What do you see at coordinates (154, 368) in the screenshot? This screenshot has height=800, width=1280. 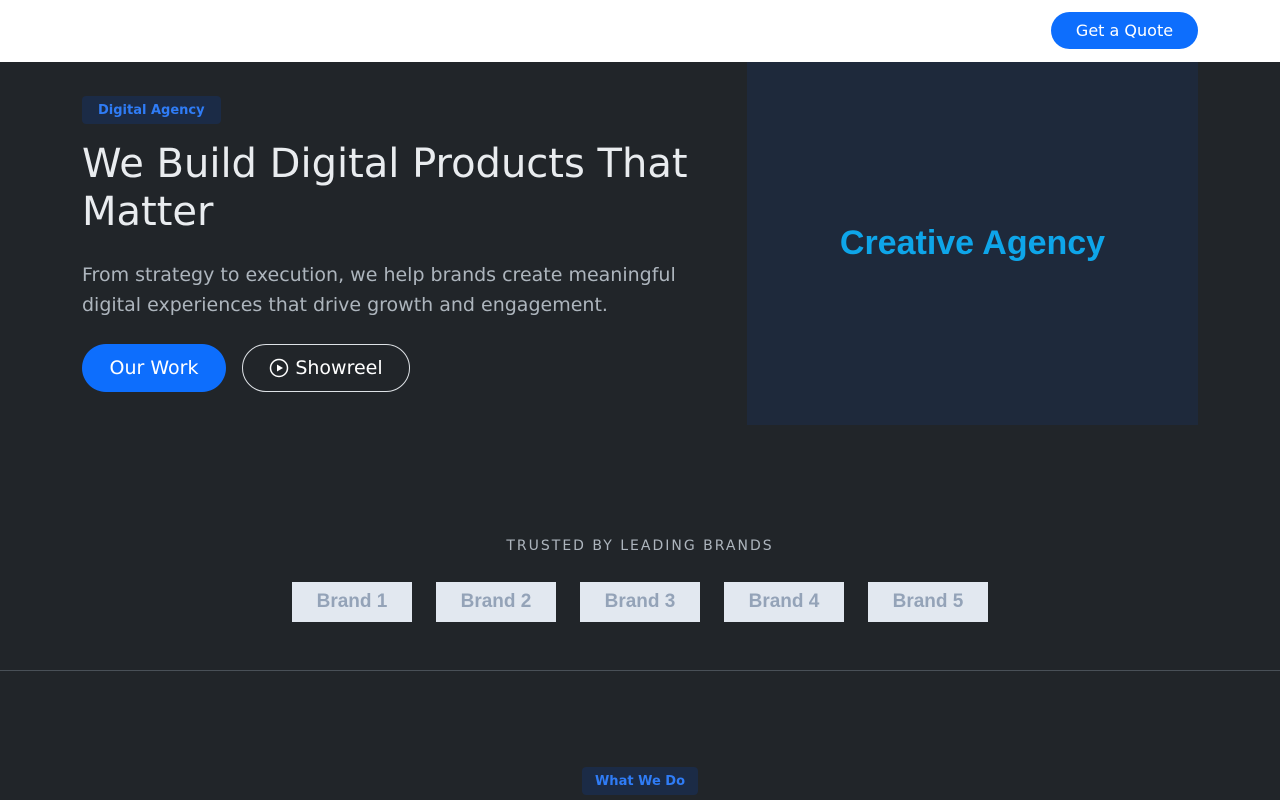 I see `our-work-button: Our Work` at bounding box center [154, 368].